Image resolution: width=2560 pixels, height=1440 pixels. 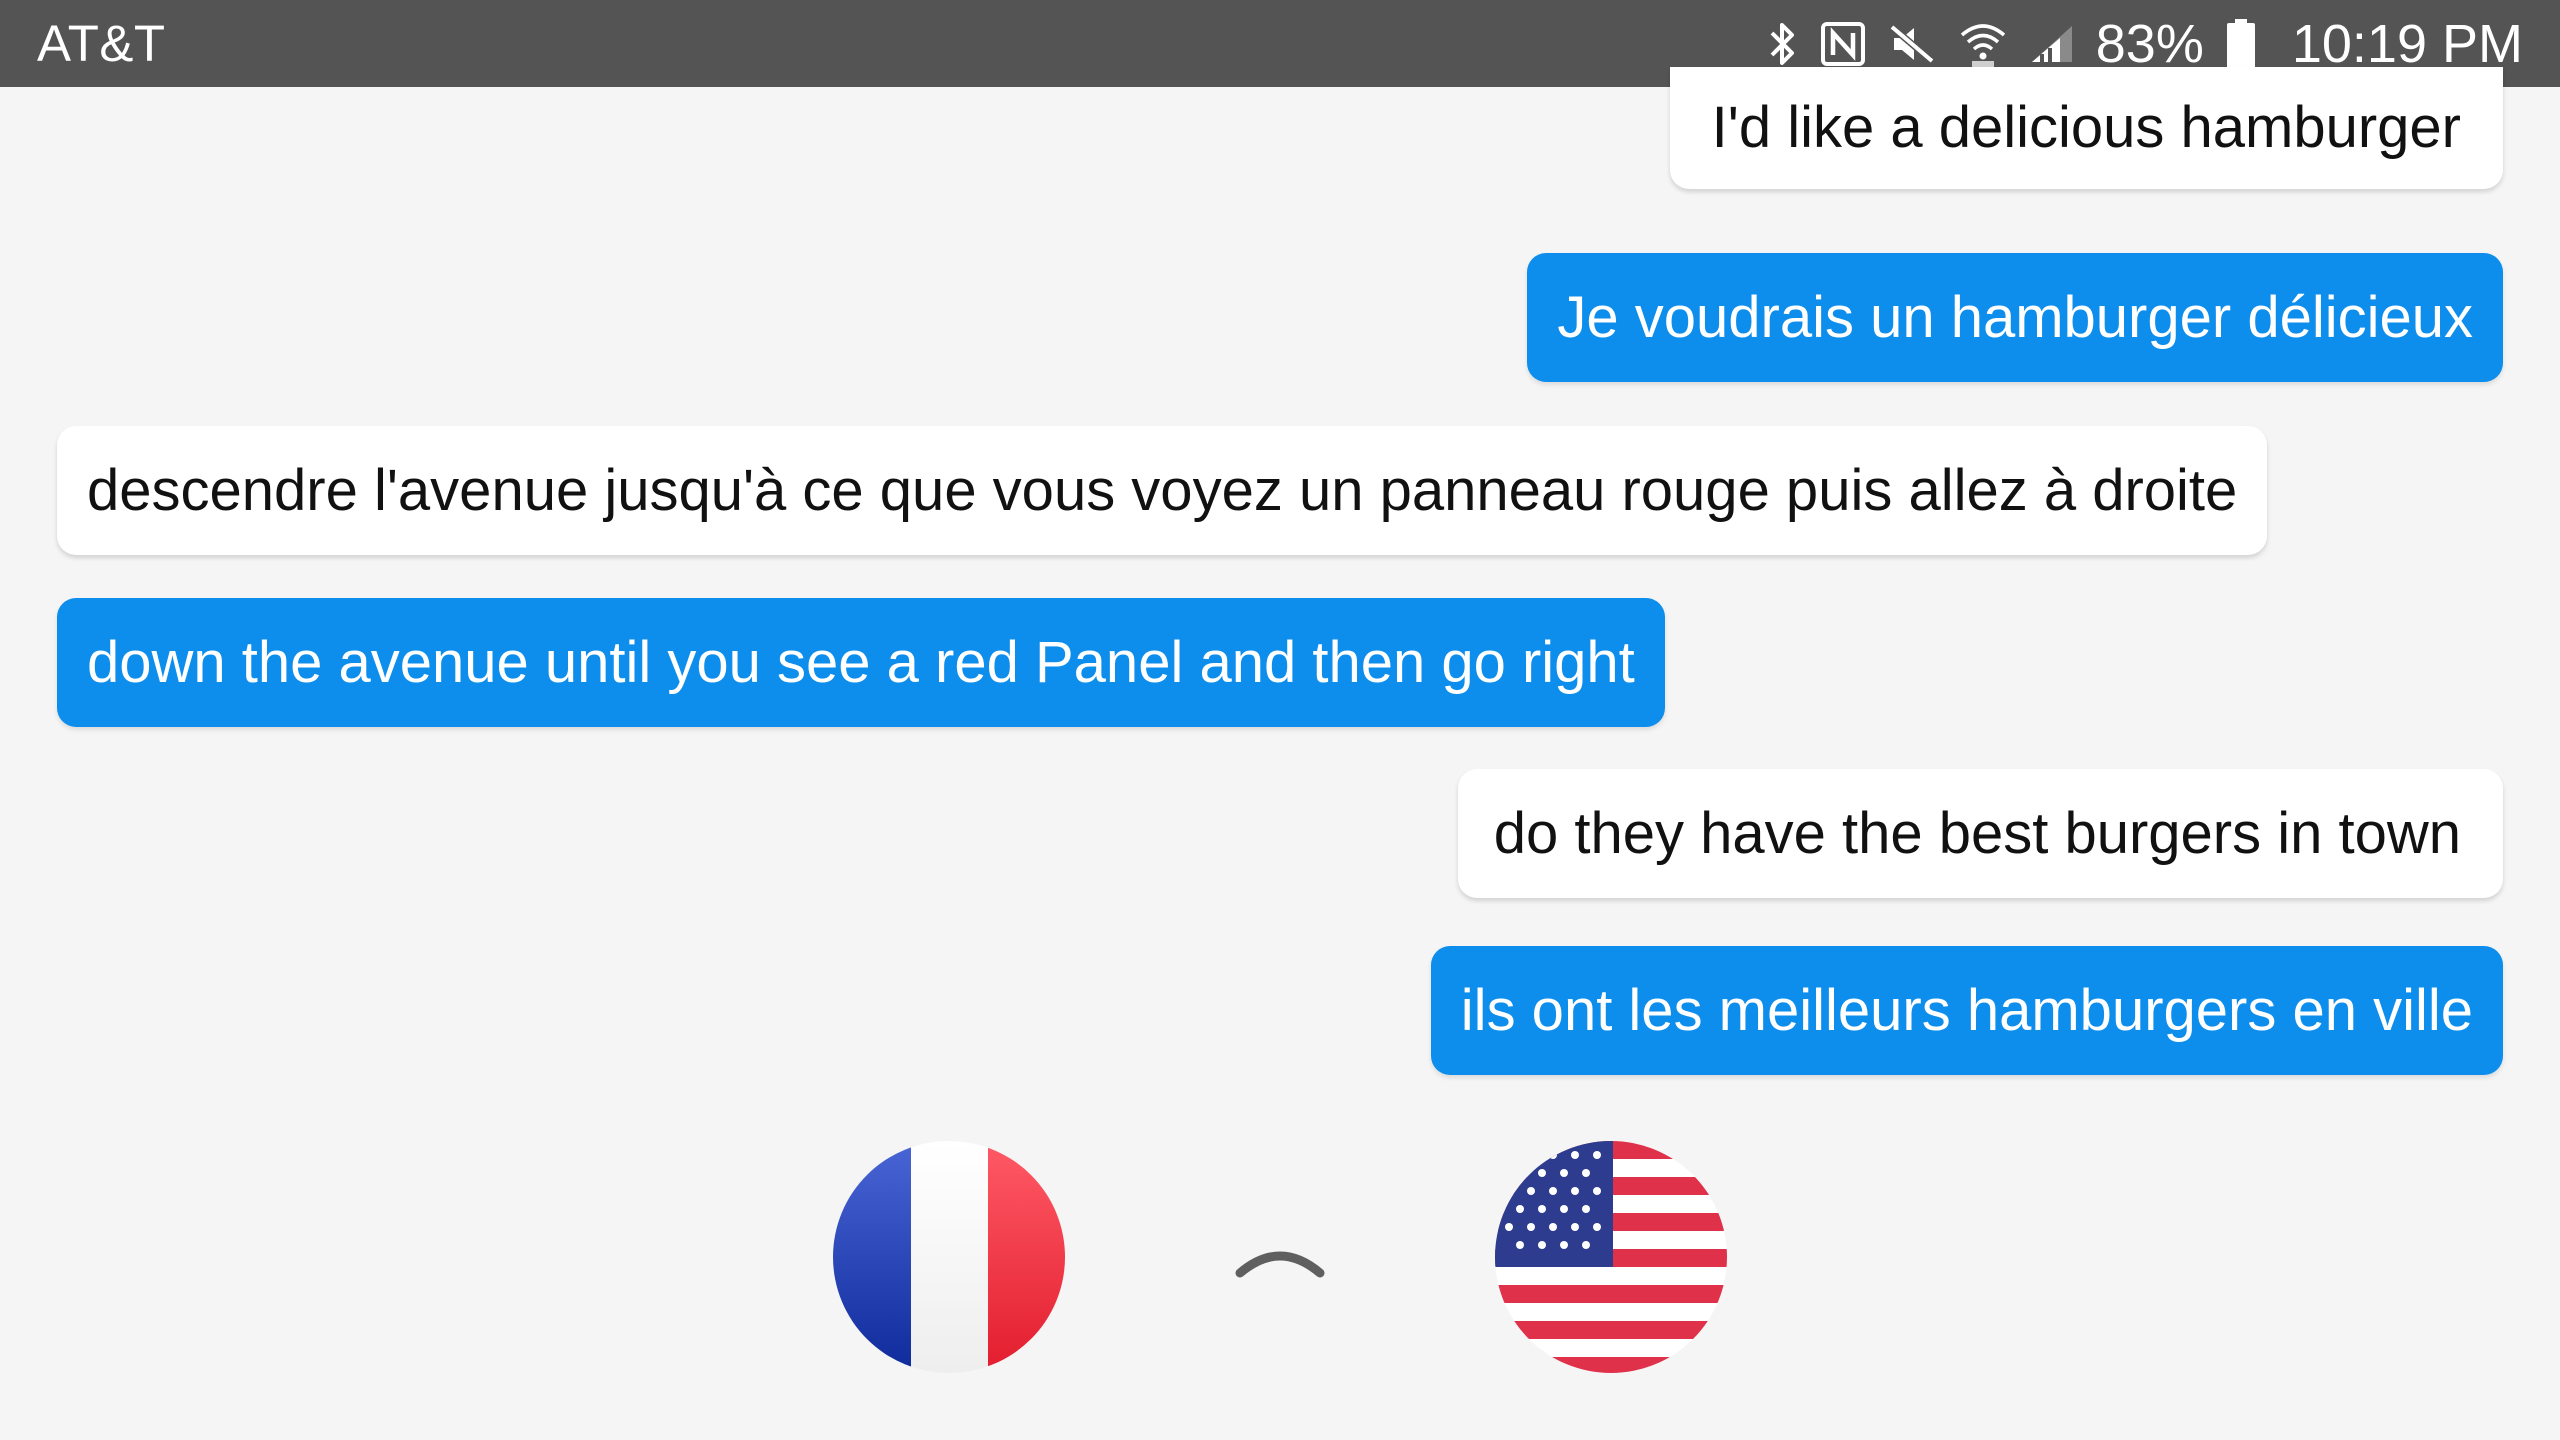 I want to click on message-bubble-translation: Je voudrais un hamburger délicieux, so click(x=2015, y=317).